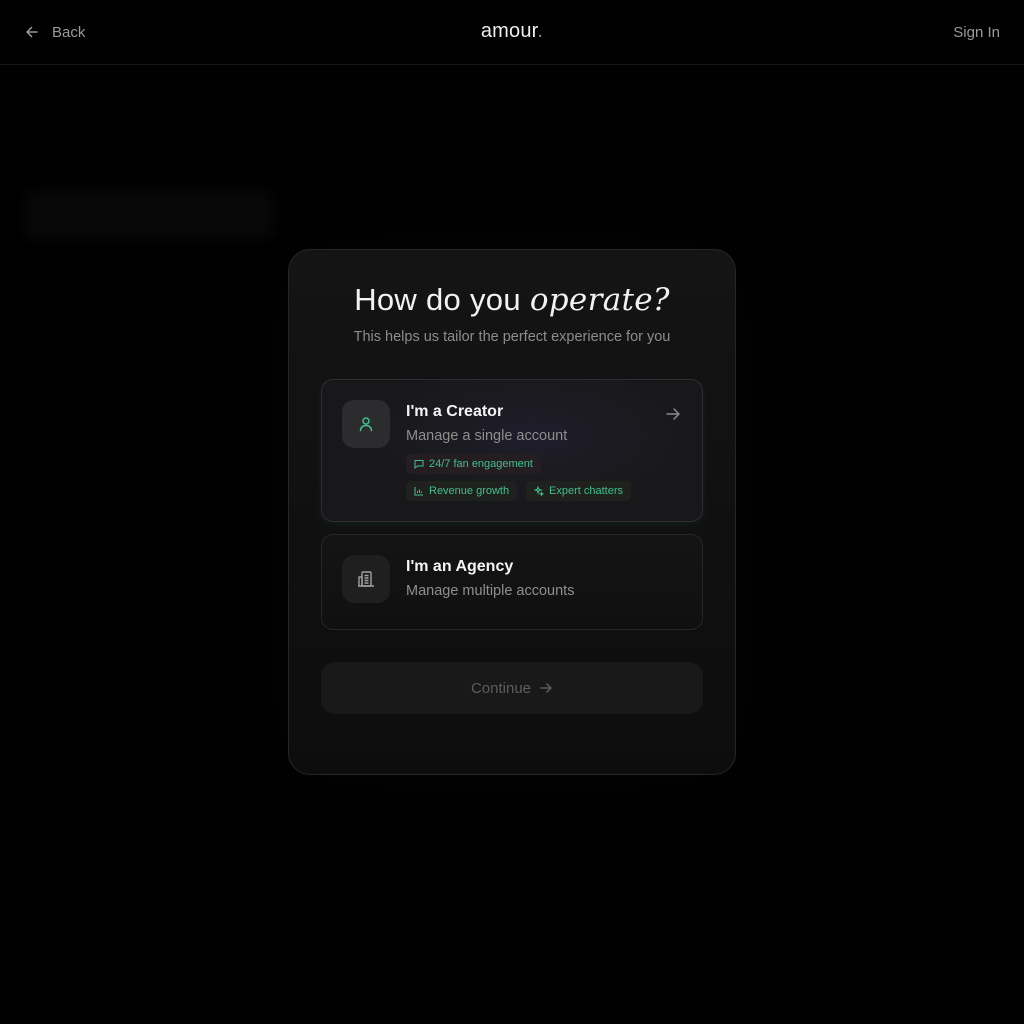 Image resolution: width=1024 pixels, height=1024 pixels. What do you see at coordinates (481, 464) in the screenshot?
I see `tag-label: 24/7 fan engagement` at bounding box center [481, 464].